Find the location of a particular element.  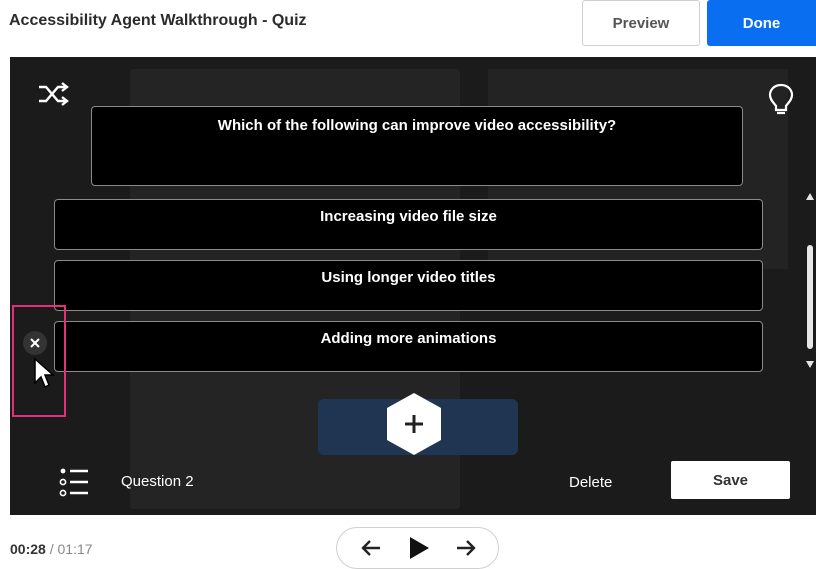

playback-controls is located at coordinates (417, 548).